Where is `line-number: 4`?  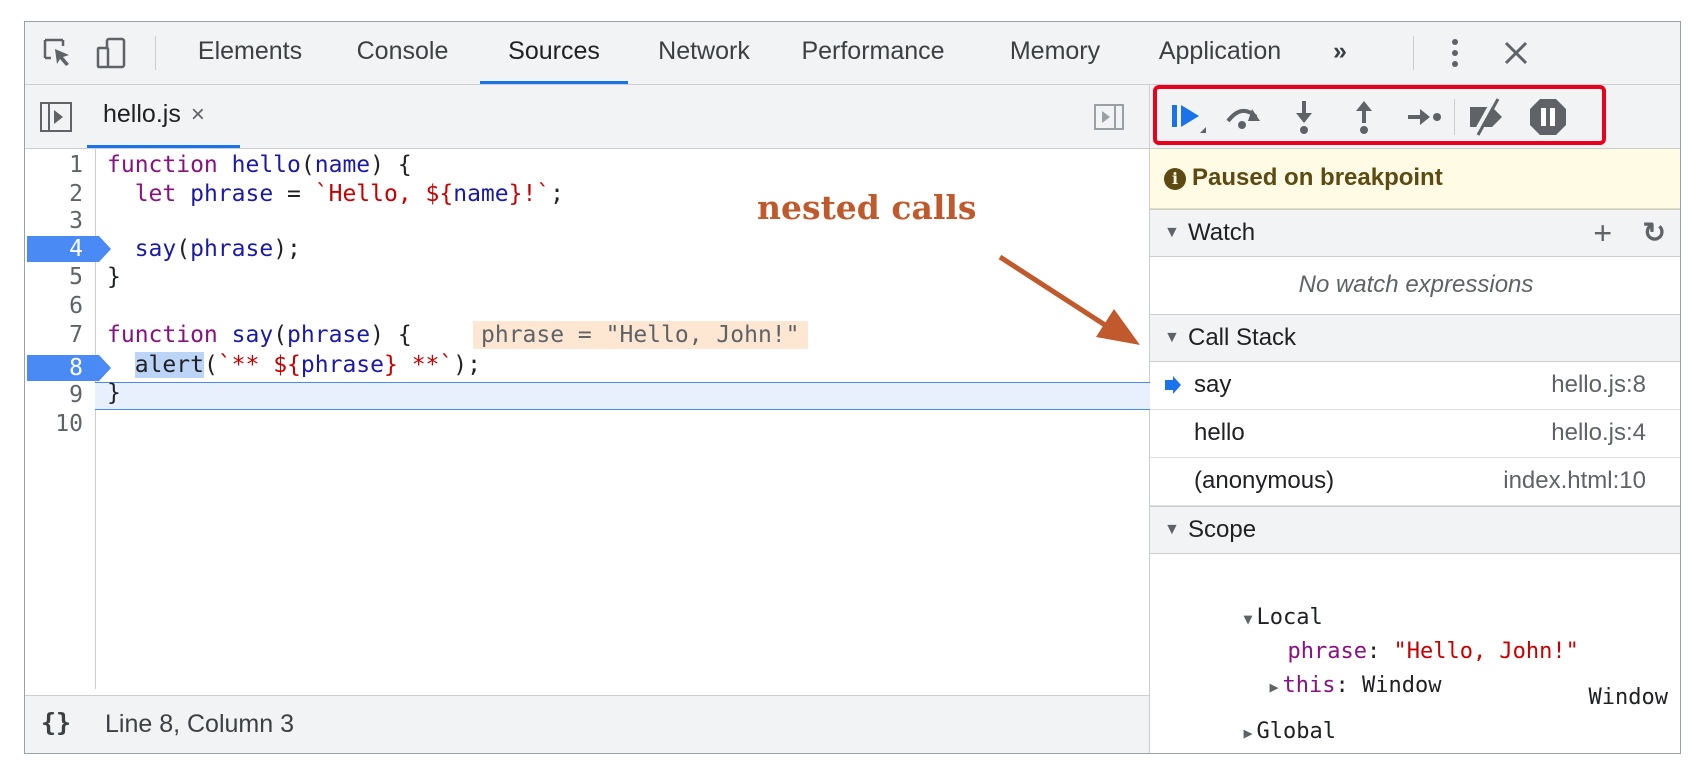 line-number: 4 is located at coordinates (54, 249).